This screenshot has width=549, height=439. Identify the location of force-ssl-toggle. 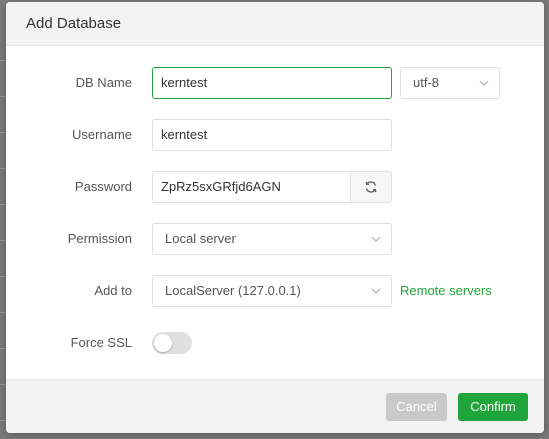
(172, 343).